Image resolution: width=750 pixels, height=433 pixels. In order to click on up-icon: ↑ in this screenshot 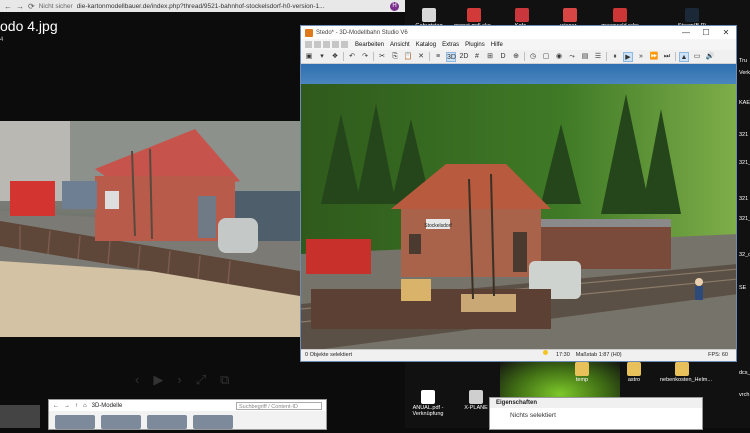, I will do `click(76, 406)`.